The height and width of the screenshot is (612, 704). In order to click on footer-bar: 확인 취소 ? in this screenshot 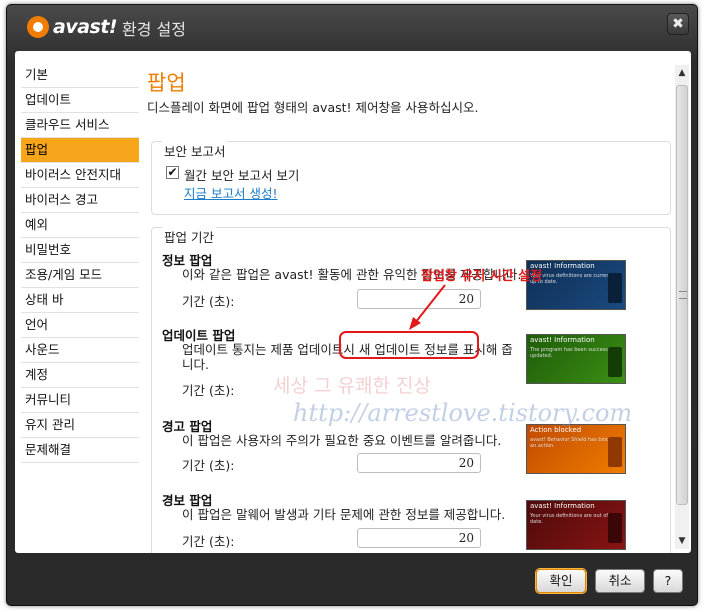, I will do `click(352, 579)`.